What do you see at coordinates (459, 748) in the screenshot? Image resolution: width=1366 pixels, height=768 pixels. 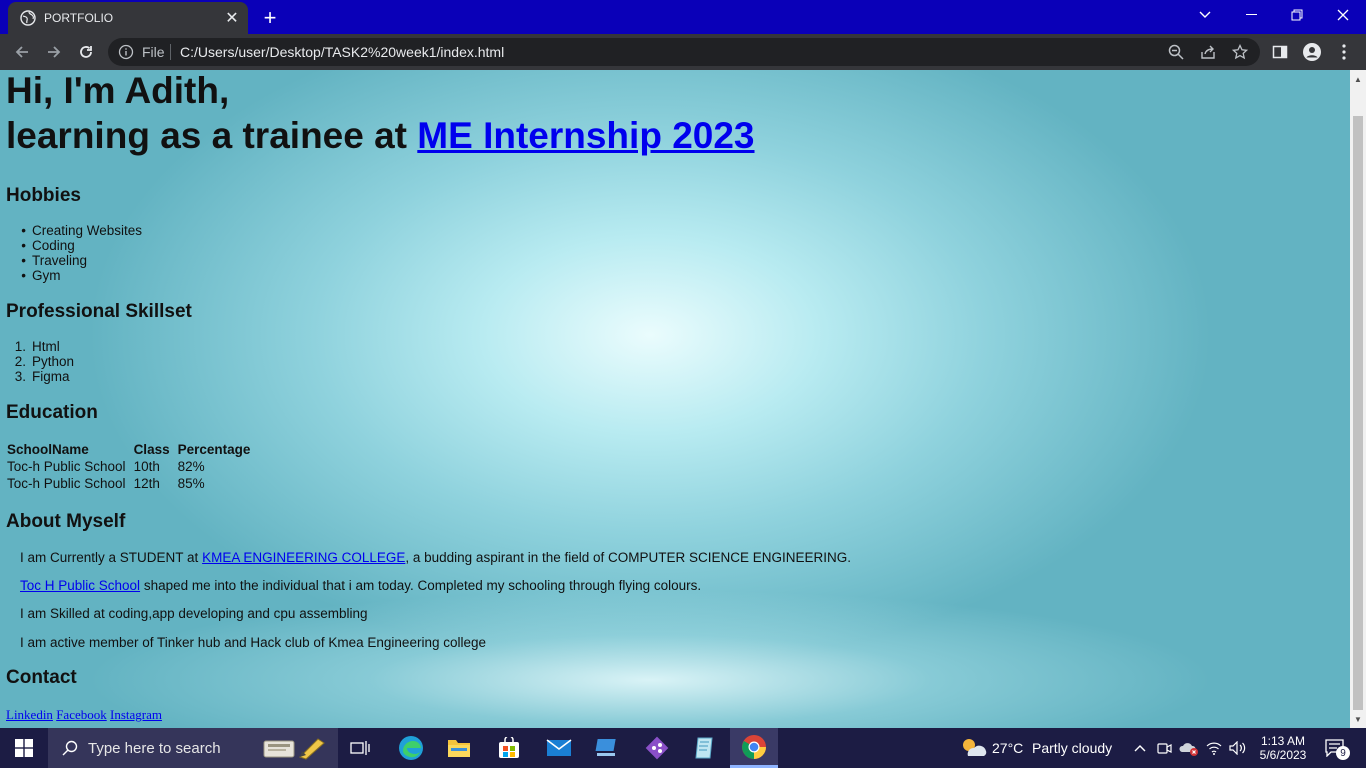 I see `file-explorer-icon` at bounding box center [459, 748].